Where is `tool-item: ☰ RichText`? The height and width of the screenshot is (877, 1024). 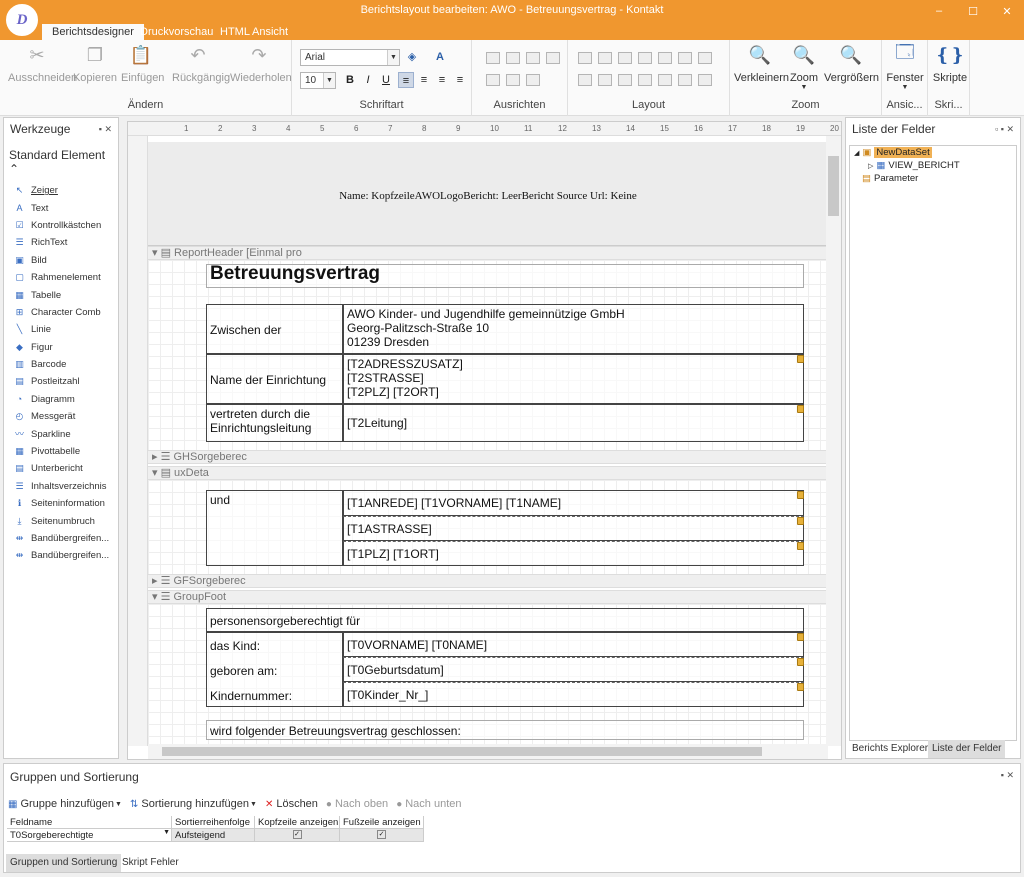 tool-item: ☰ RichText is located at coordinates (61, 242).